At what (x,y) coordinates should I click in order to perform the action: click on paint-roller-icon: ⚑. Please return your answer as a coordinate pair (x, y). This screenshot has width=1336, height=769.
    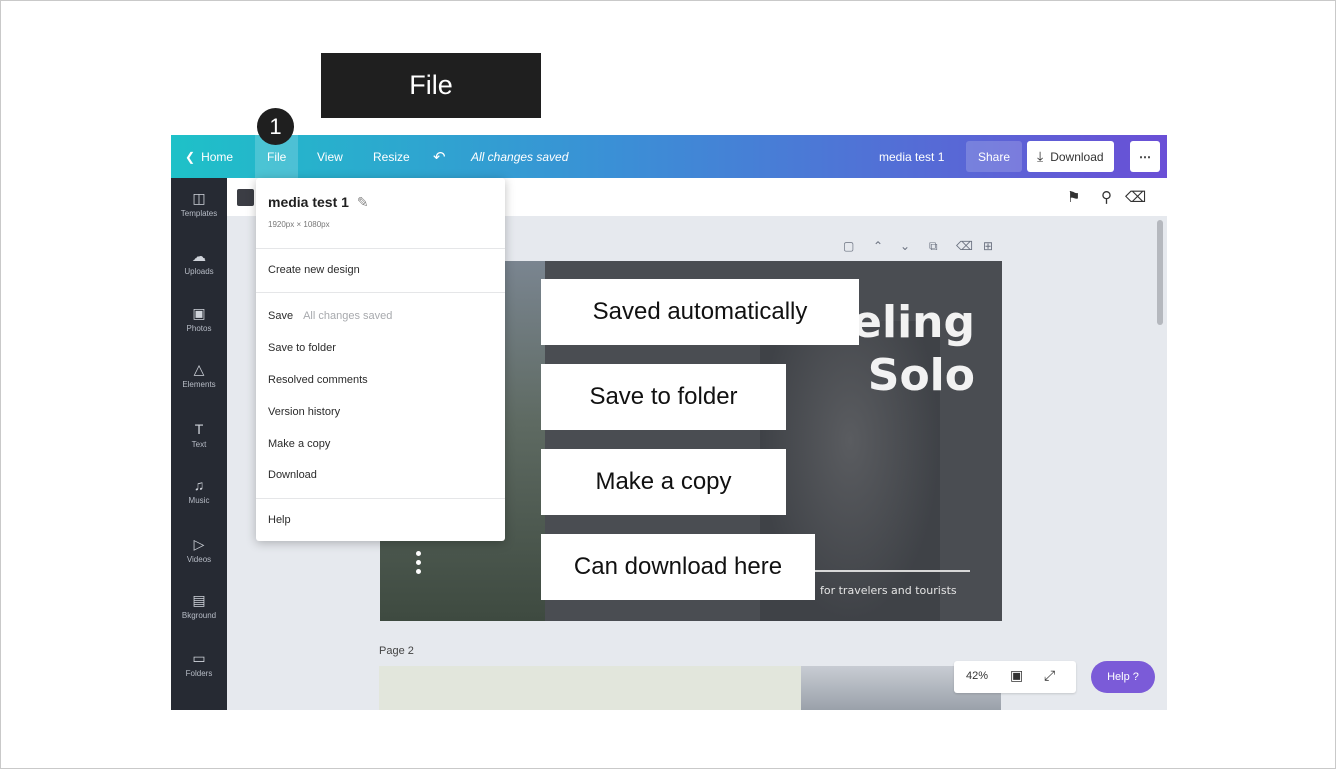
    Looking at the image, I should click on (1073, 197).